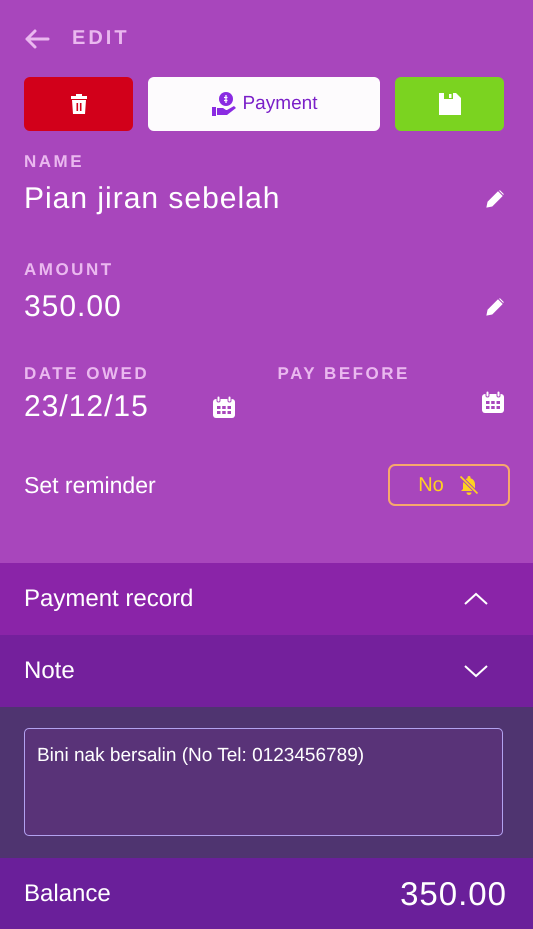  What do you see at coordinates (55, 162) in the screenshot?
I see `field-label: NAME` at bounding box center [55, 162].